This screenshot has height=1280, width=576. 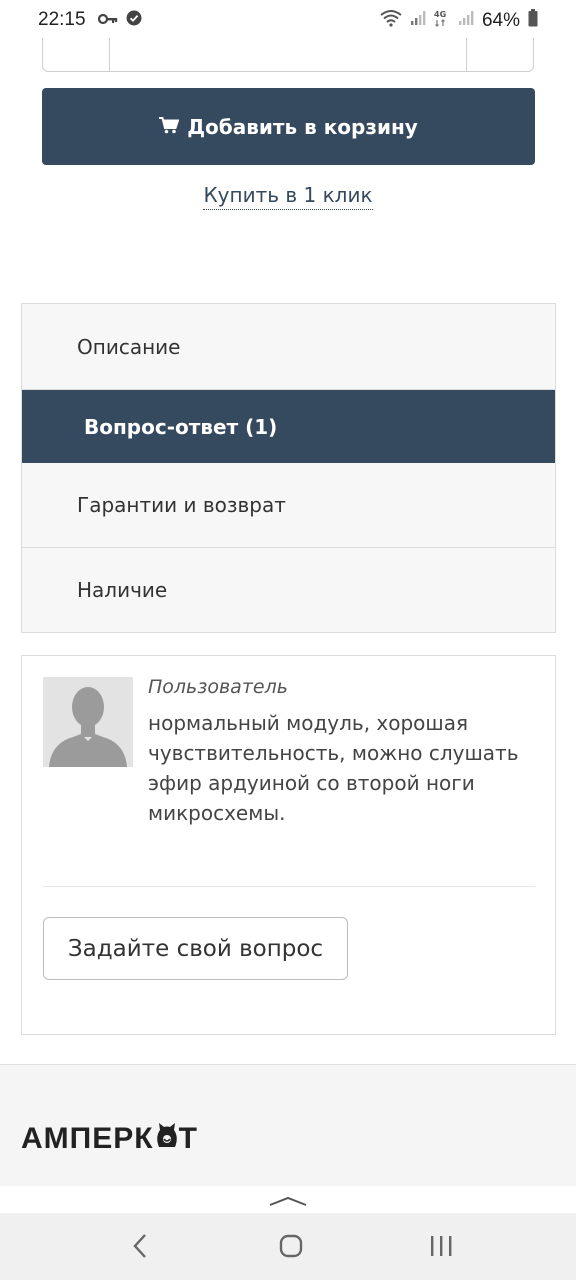 What do you see at coordinates (122, 590) in the screenshot?
I see `tab-label: Наличие` at bounding box center [122, 590].